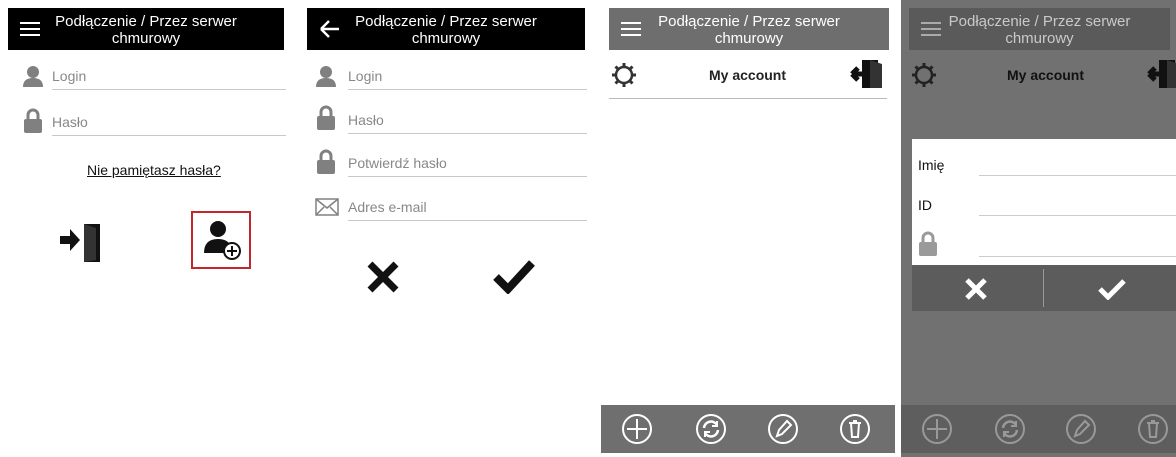  I want to click on add-user-button, so click(221, 240).